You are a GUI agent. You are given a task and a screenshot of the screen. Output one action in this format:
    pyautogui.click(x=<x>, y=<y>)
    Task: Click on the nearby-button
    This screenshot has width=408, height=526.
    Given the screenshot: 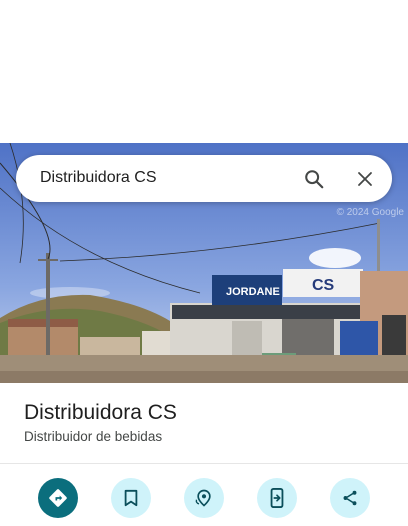 What is the action you would take?
    pyautogui.click(x=204, y=498)
    